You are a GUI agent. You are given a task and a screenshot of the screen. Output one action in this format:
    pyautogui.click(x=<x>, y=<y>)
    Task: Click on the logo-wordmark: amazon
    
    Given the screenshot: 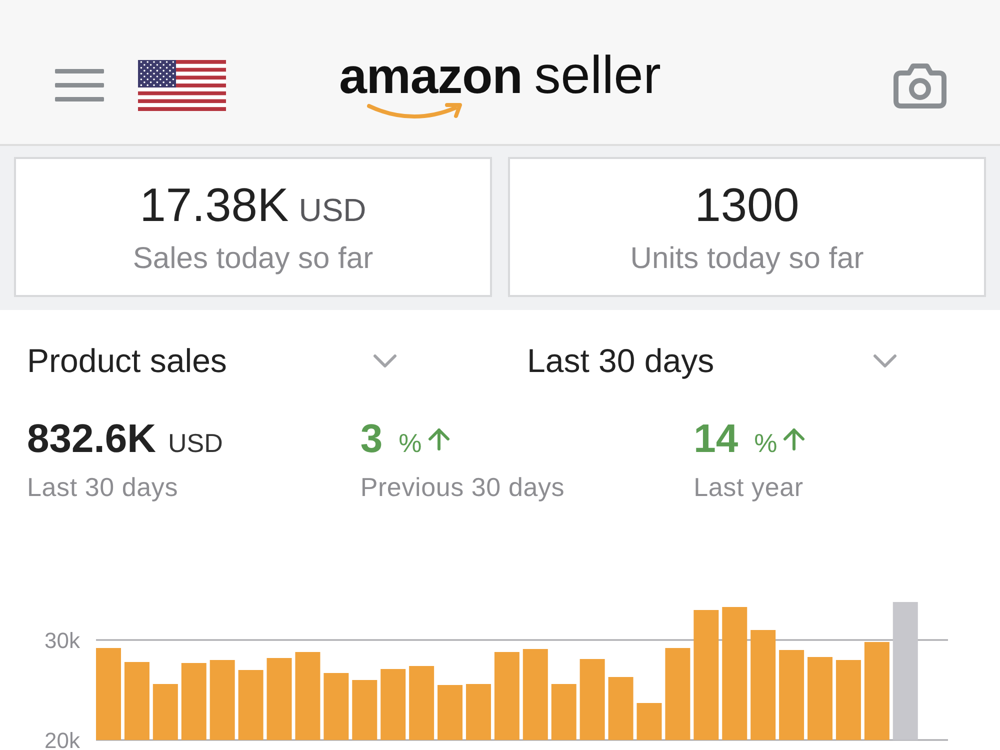 What is the action you would take?
    pyautogui.click(x=430, y=76)
    